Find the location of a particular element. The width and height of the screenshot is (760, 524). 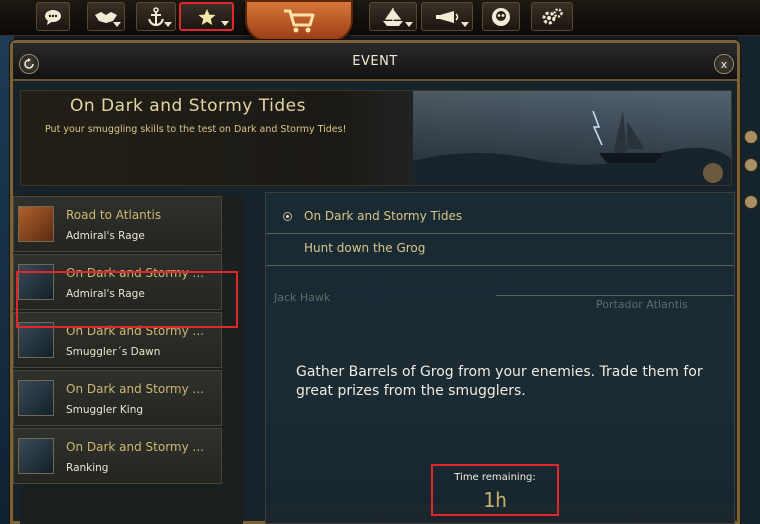

event-item-title: Road to Atlantis is located at coordinates (114, 215).